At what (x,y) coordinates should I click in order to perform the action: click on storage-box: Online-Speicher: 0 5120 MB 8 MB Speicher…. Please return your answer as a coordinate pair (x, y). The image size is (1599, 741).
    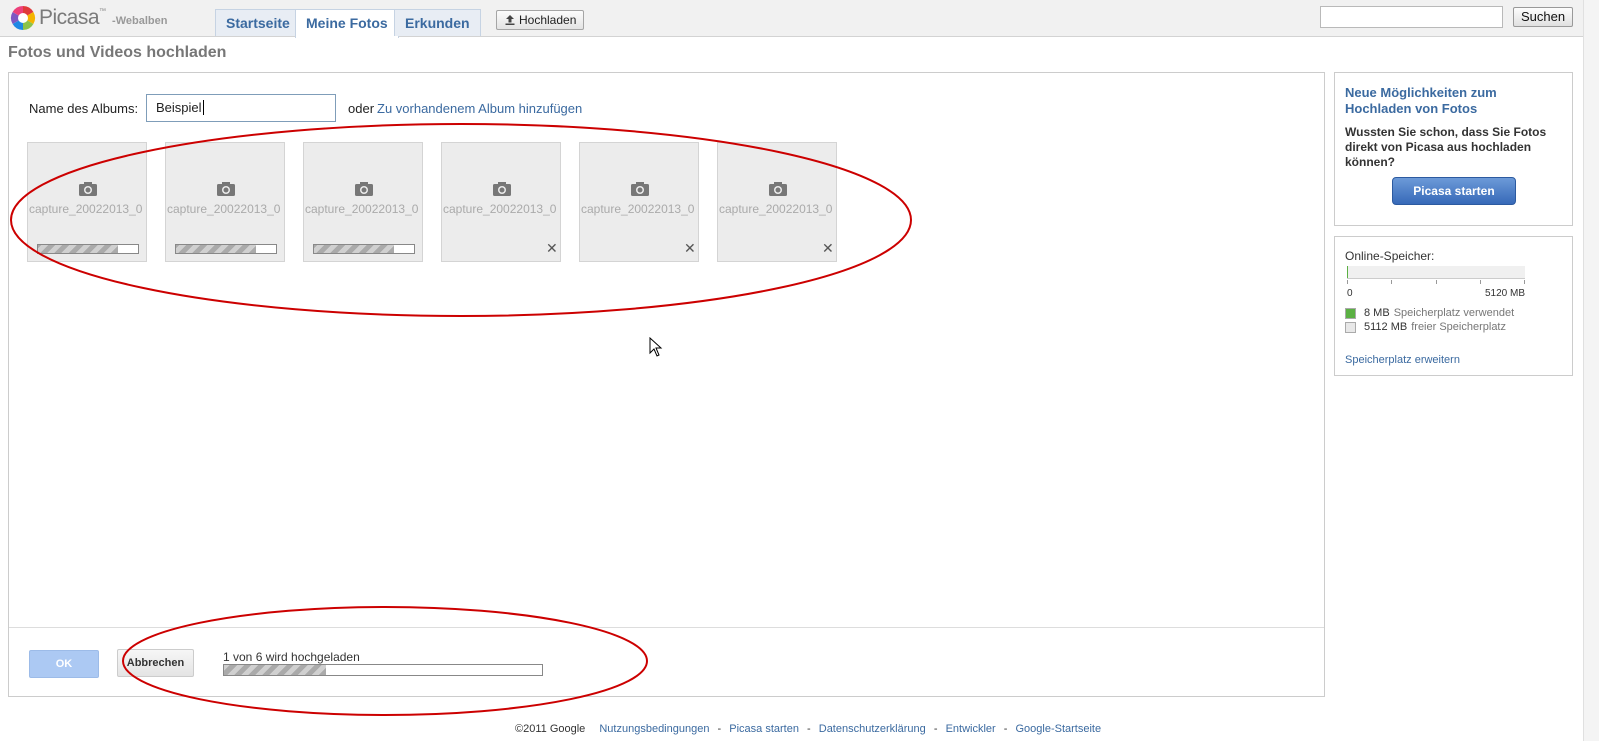
    Looking at the image, I should click on (1453, 306).